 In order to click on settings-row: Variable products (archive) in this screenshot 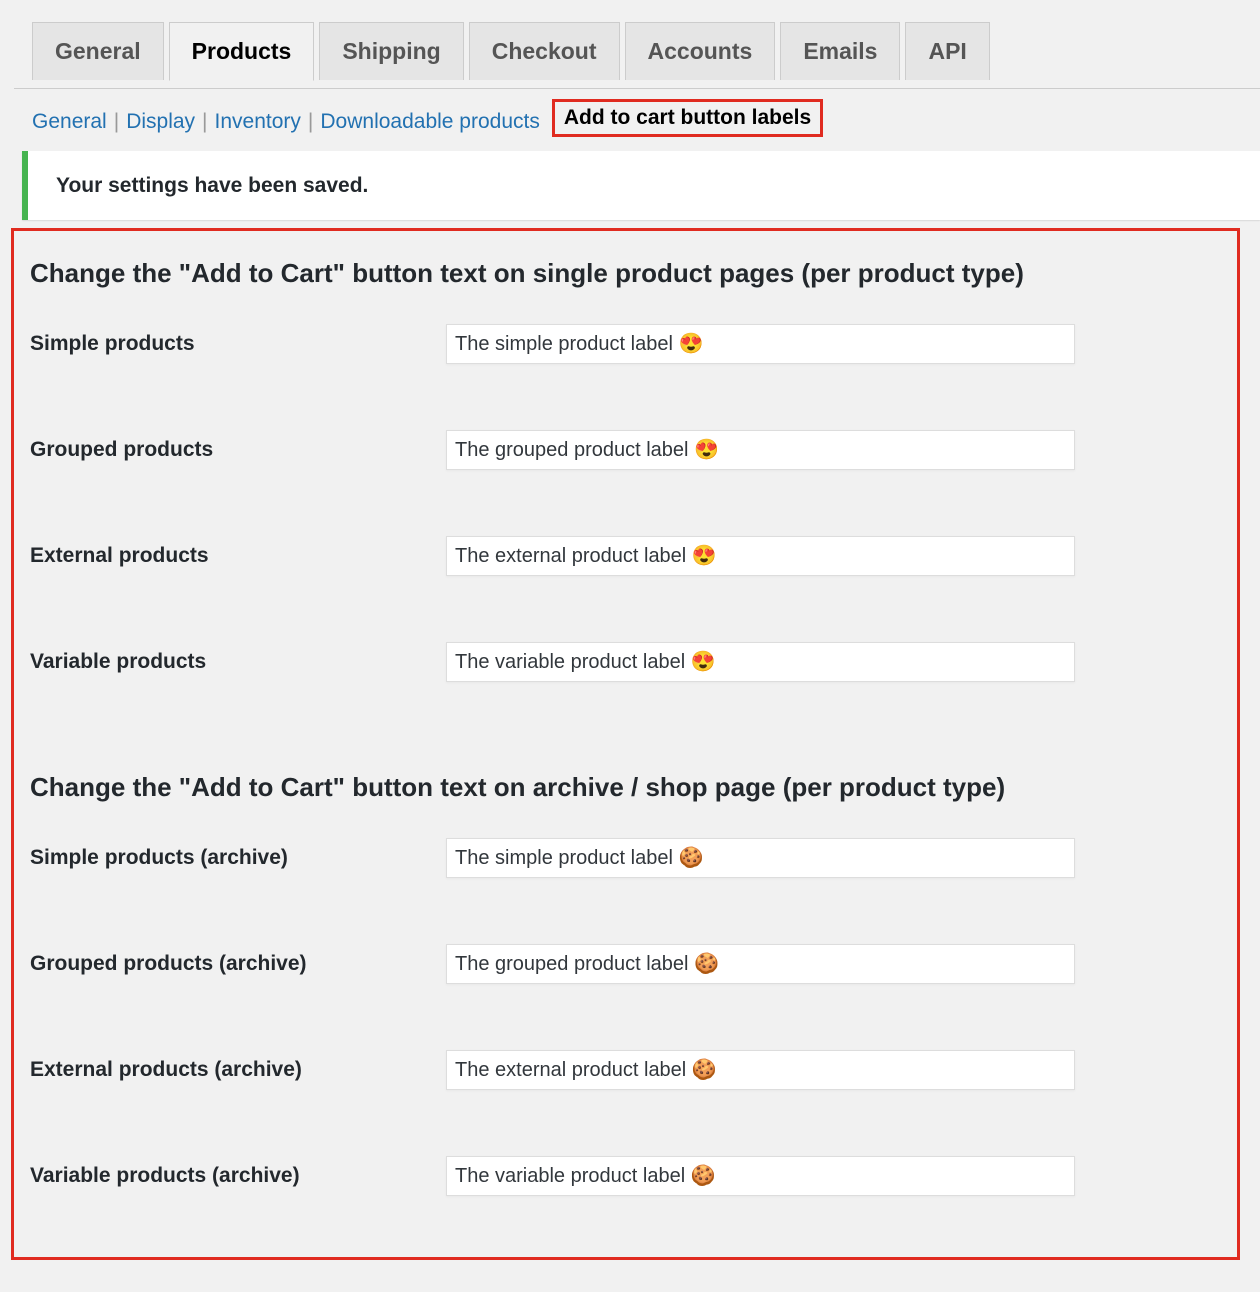, I will do `click(625, 1176)`.